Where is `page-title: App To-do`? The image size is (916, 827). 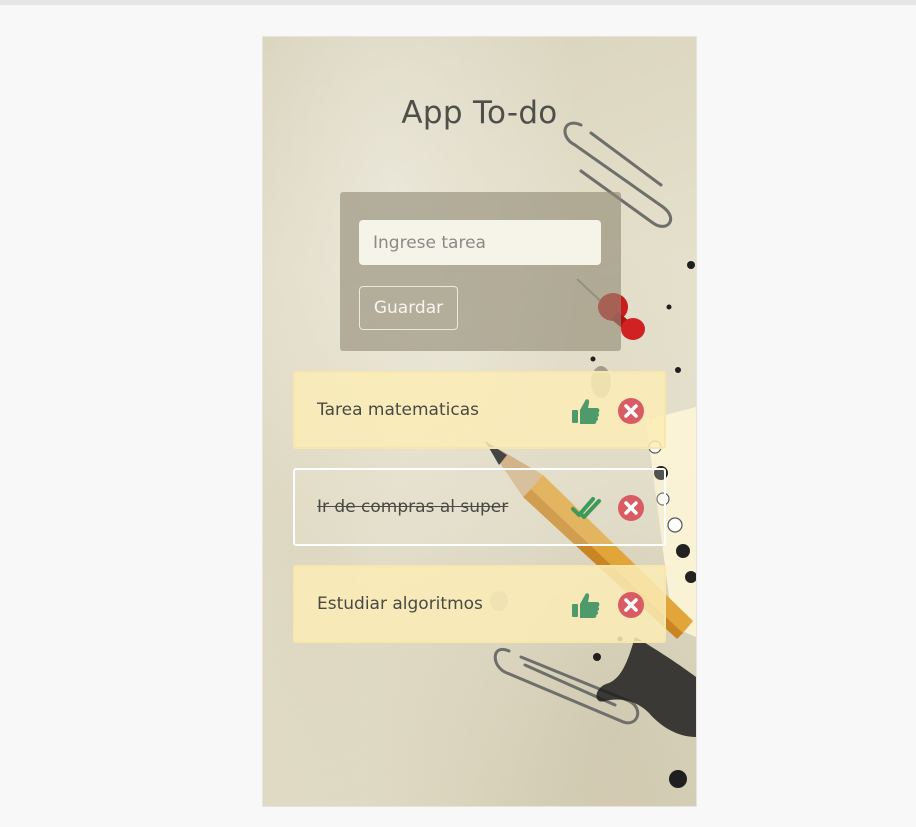 page-title: App To-do is located at coordinates (479, 113).